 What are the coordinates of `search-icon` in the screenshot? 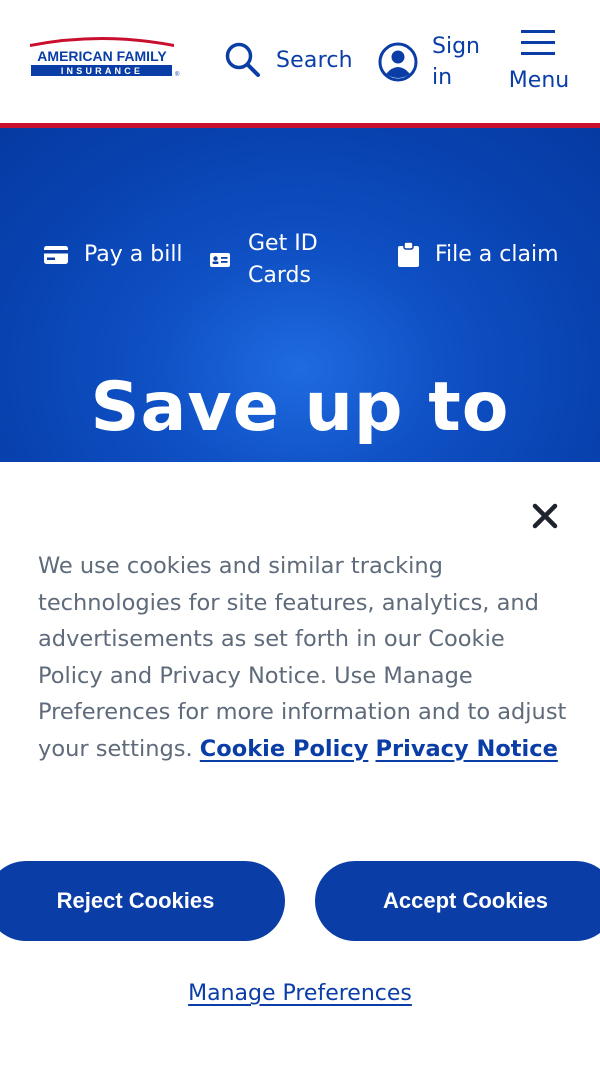 It's located at (242, 59).